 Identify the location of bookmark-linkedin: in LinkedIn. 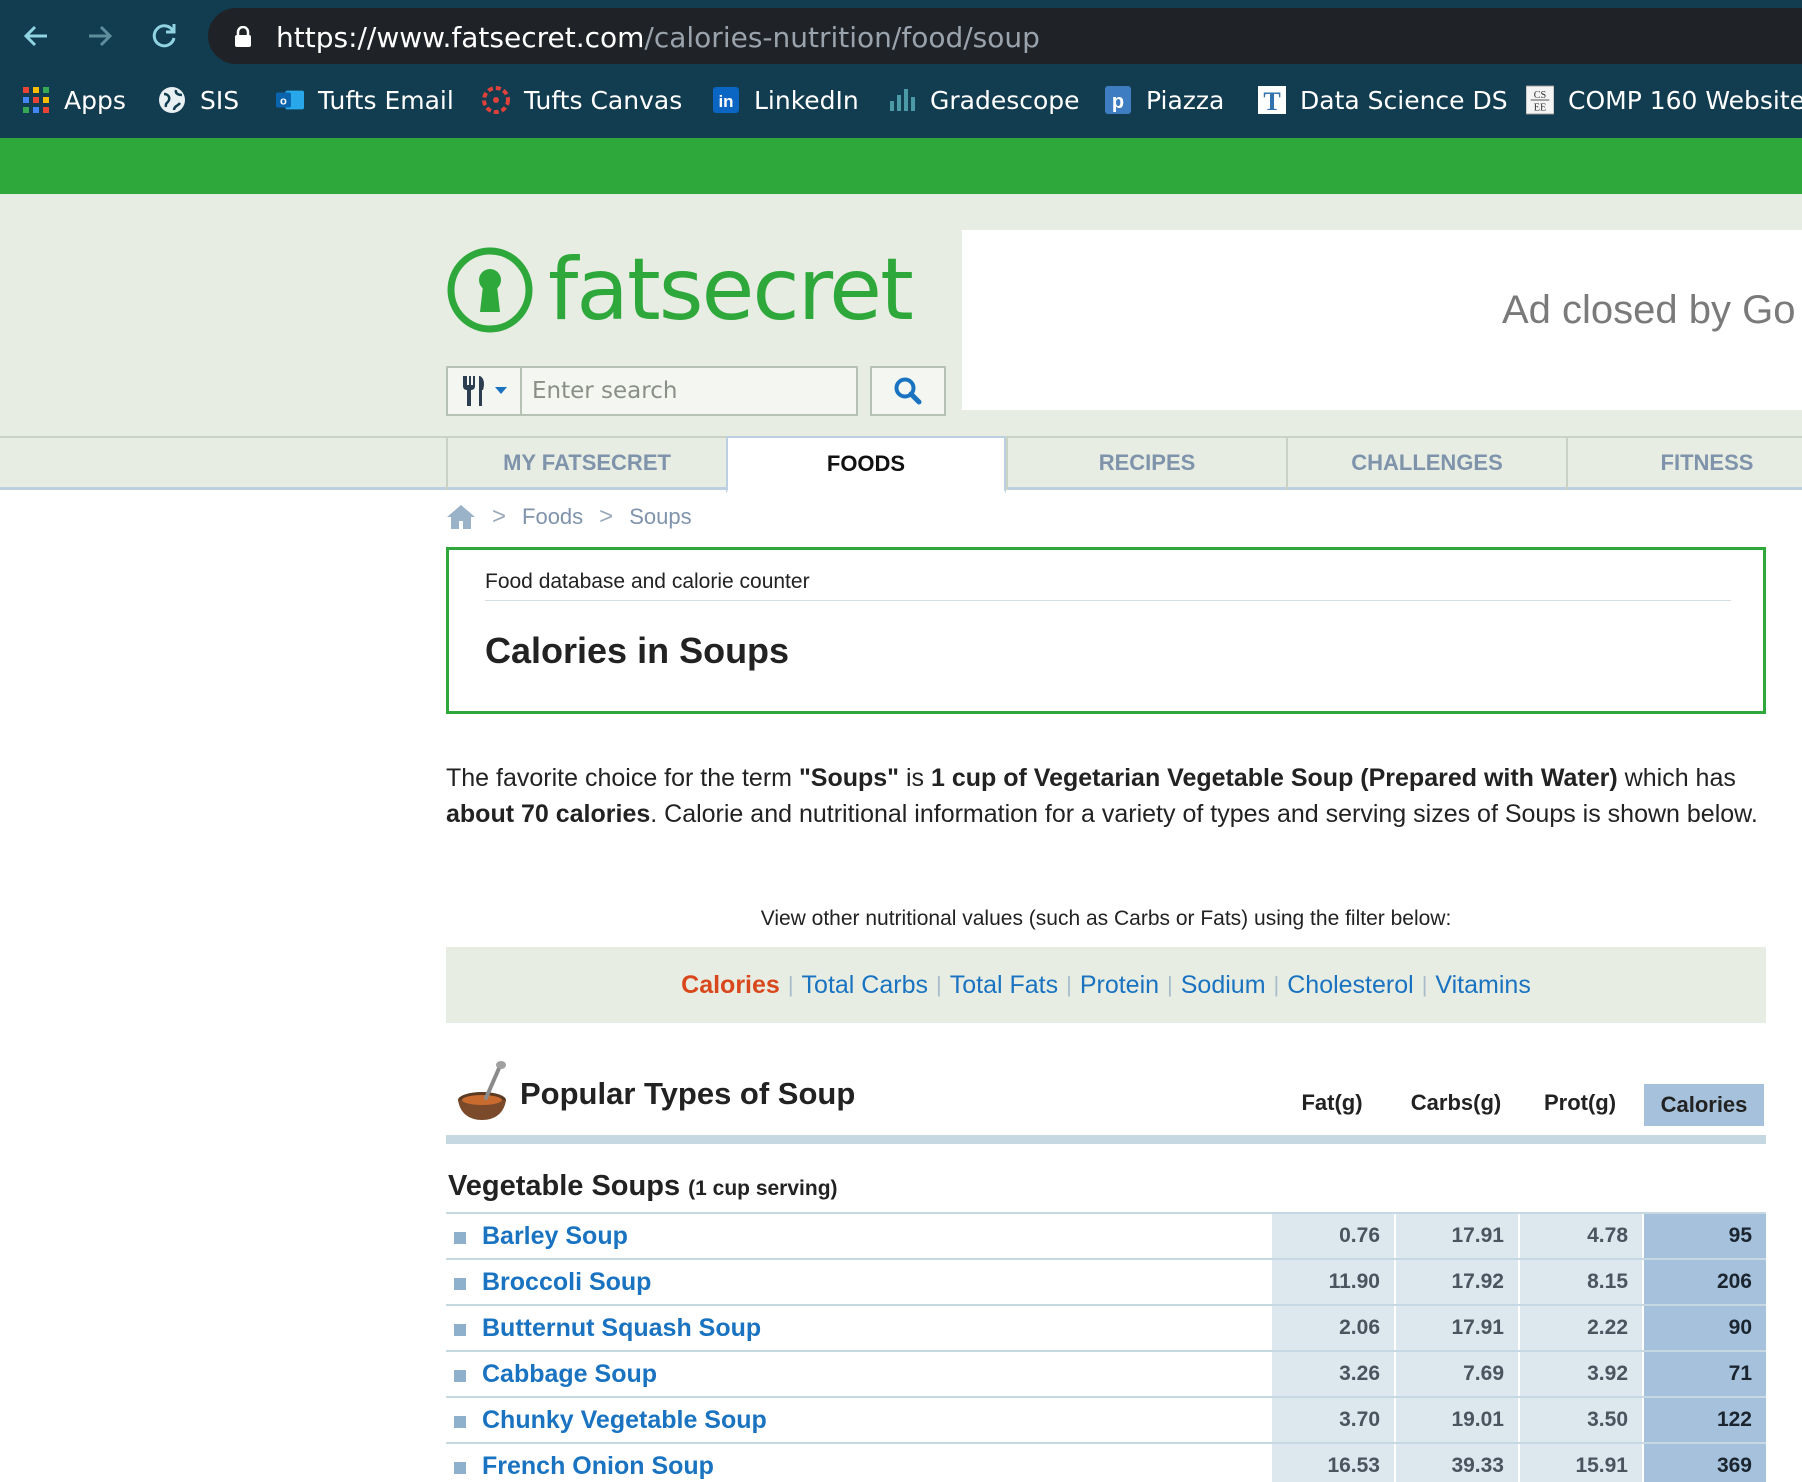
(785, 100).